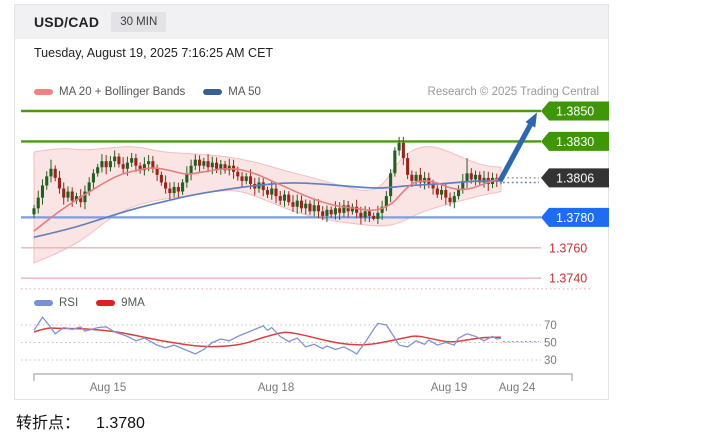 This screenshot has height=447, width=723. What do you see at coordinates (303, 383) in the screenshot?
I see `x-axis: Aug 15 Aug 18 Aug 19 Aug 24` at bounding box center [303, 383].